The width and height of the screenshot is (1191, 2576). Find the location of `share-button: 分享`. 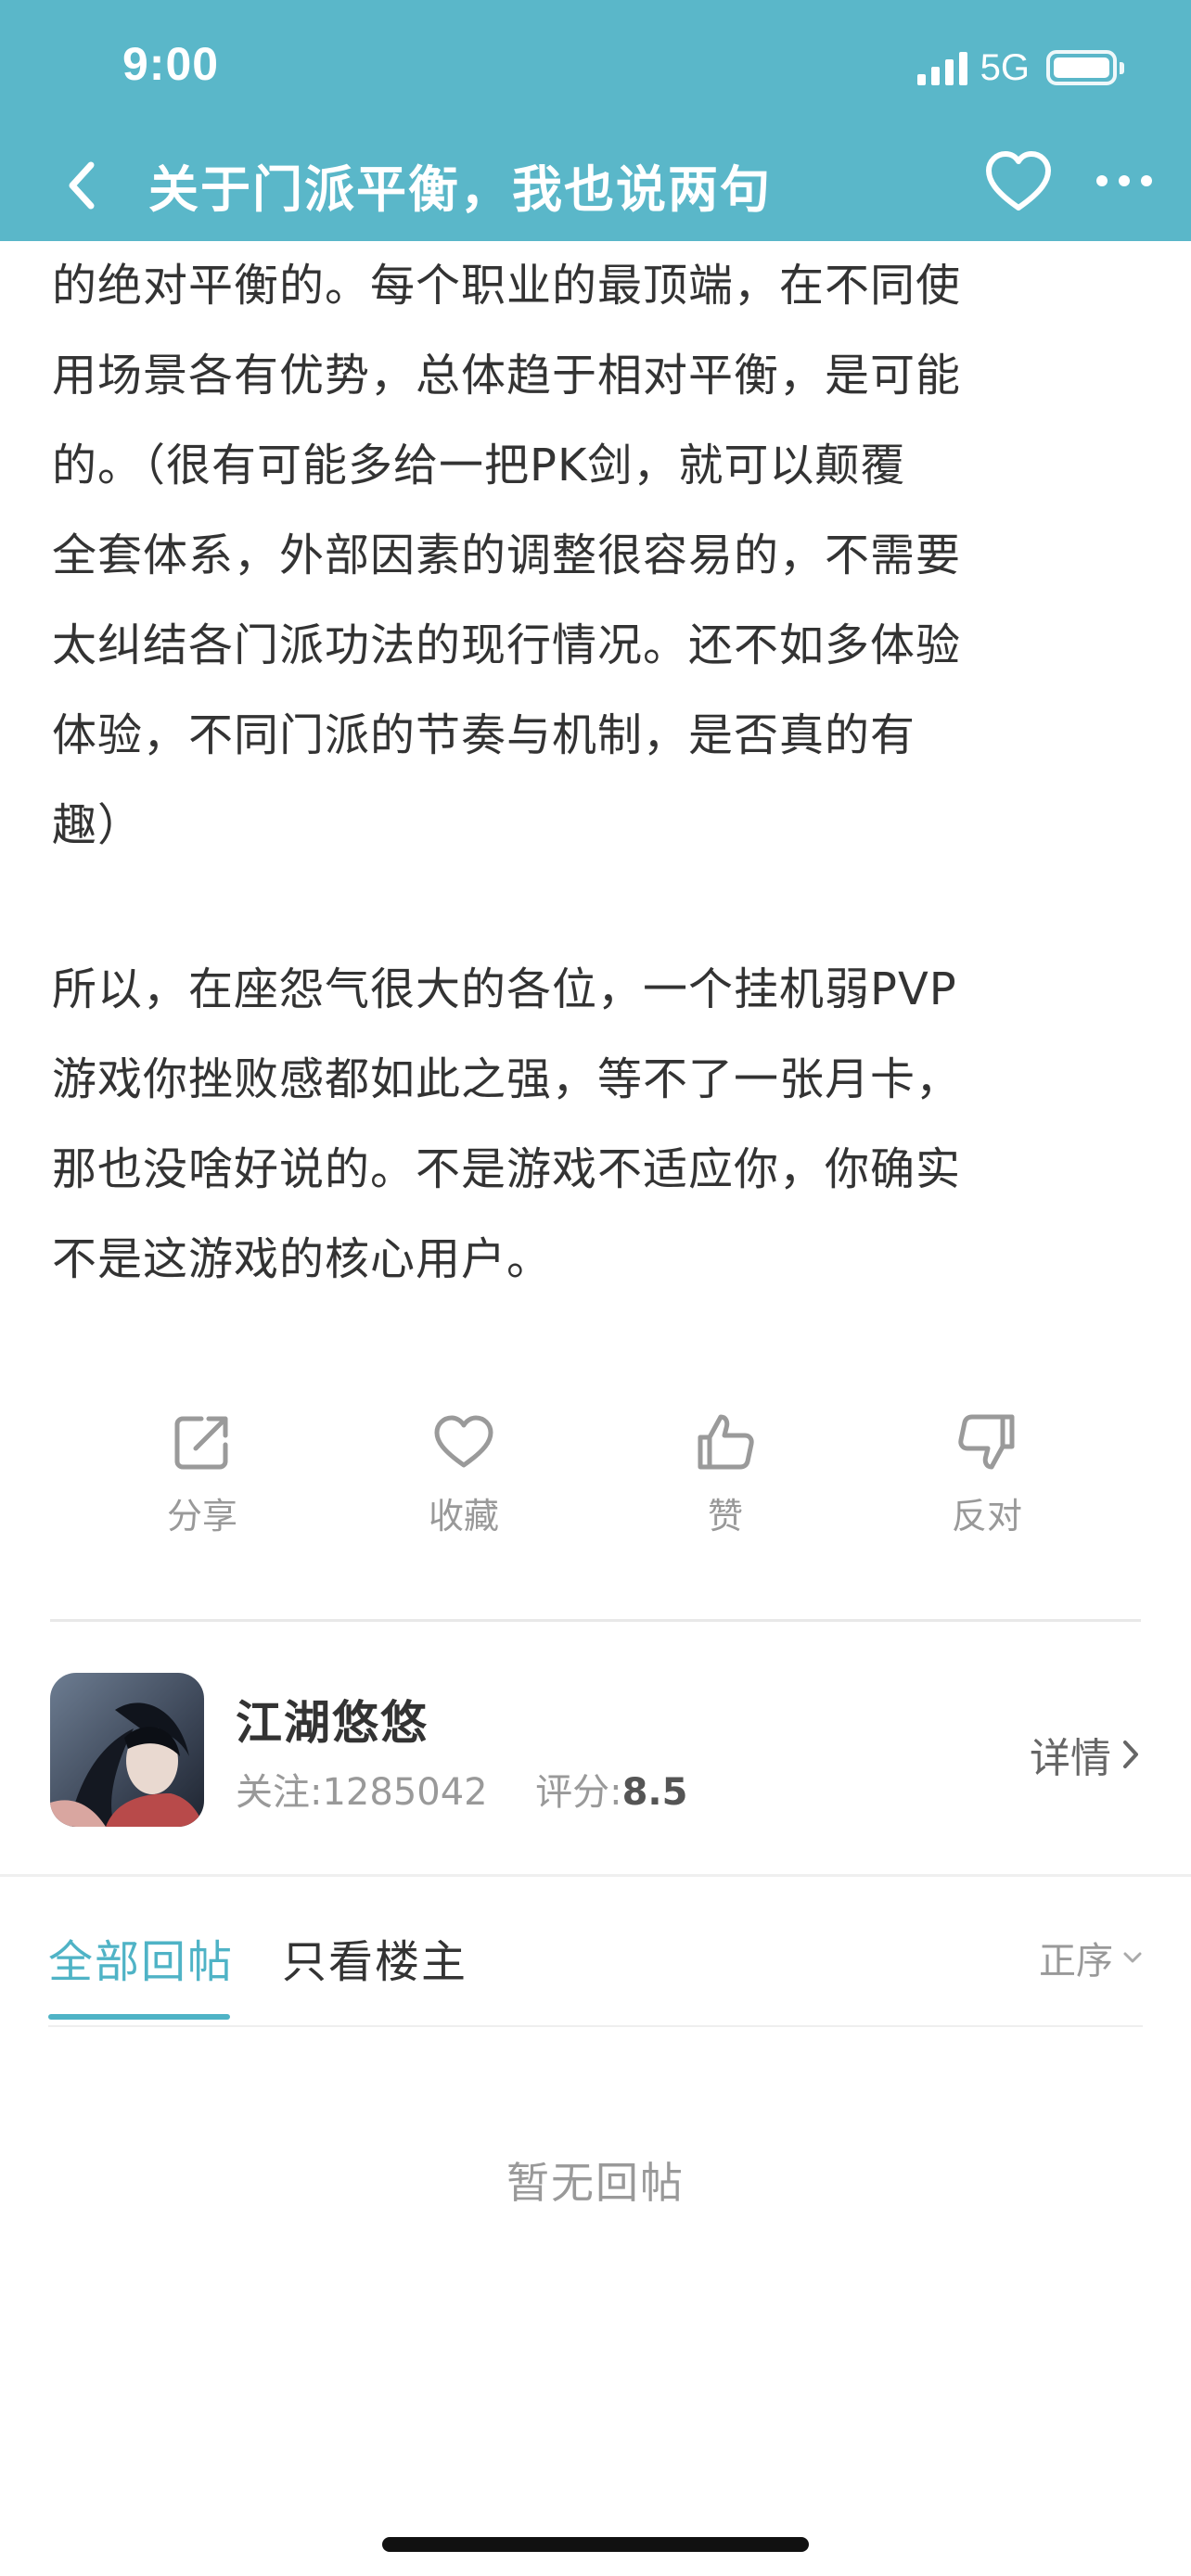

share-button: 分享 is located at coordinates (202, 1474).